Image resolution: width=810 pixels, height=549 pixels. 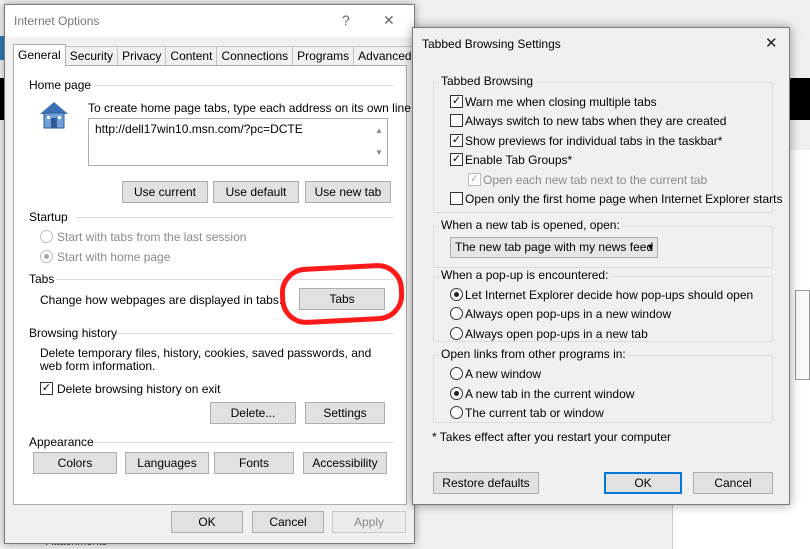 I want to click on new-tab-dropdown: The new tab page with my news feed ▾, so click(x=554, y=247).